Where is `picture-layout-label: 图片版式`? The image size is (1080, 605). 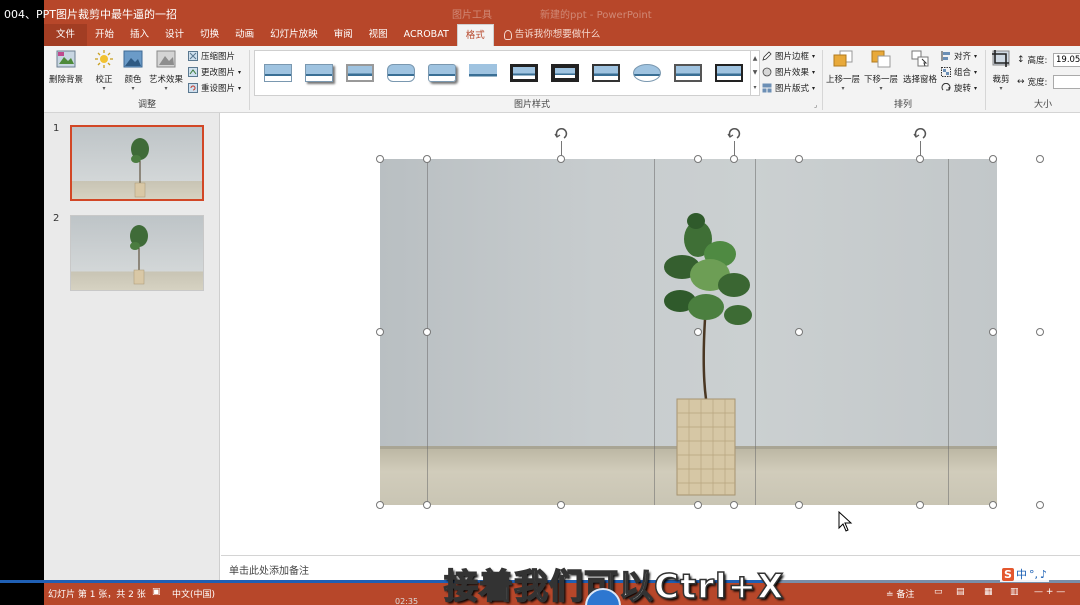
picture-layout-label: 图片版式 is located at coordinates (792, 89).